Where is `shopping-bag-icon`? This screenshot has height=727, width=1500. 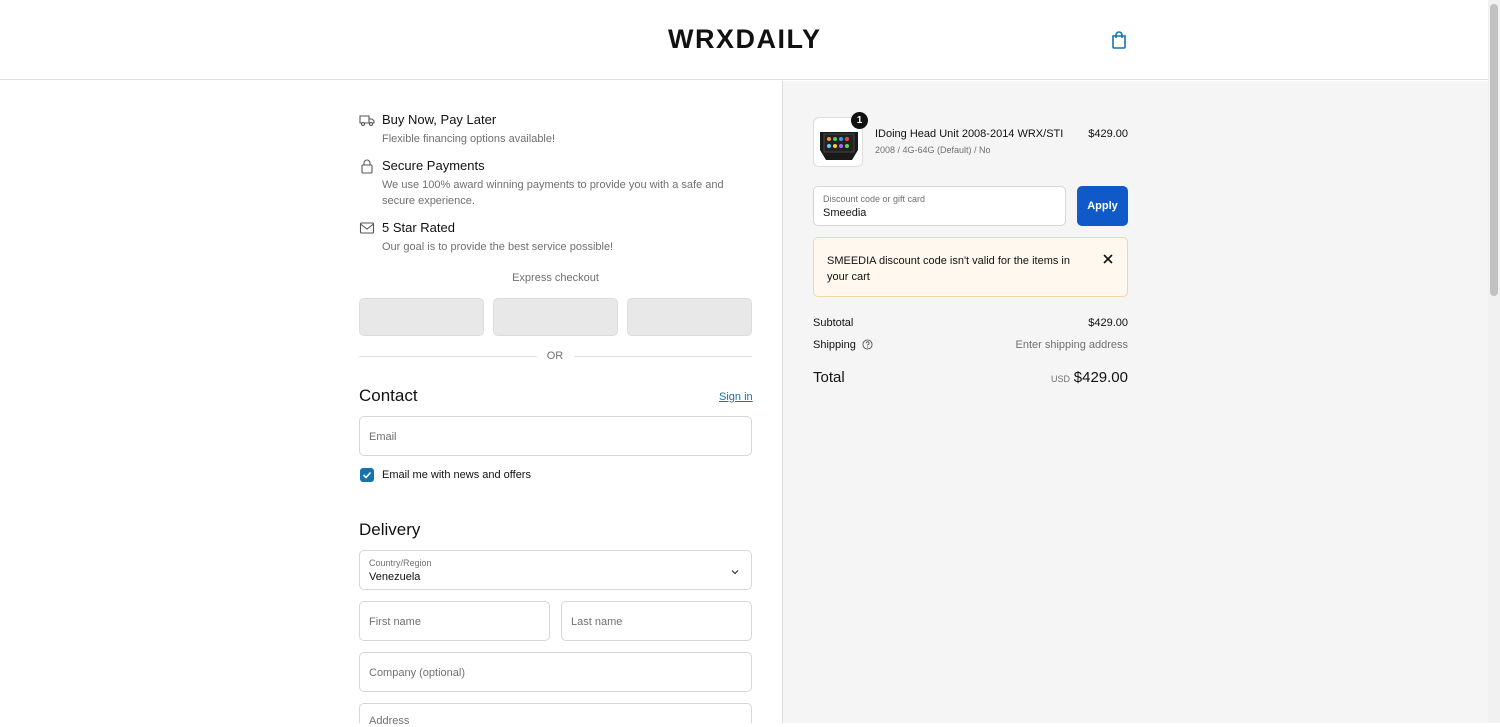
shopping-bag-icon is located at coordinates (1119, 40).